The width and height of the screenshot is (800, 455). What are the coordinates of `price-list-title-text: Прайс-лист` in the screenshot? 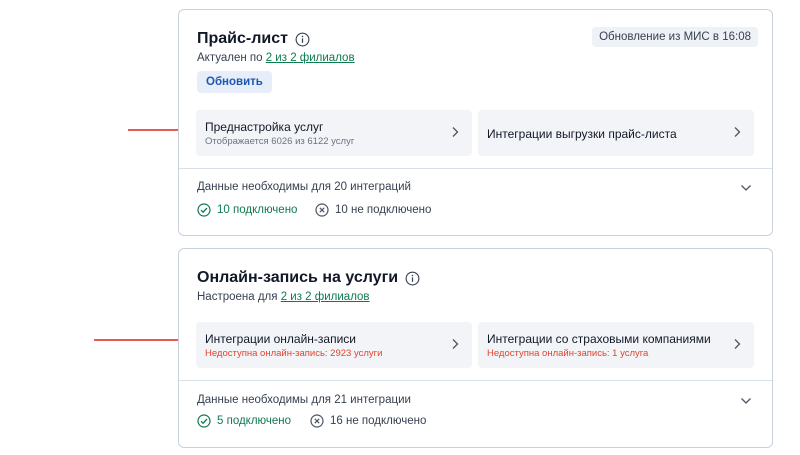 It's located at (242, 38).